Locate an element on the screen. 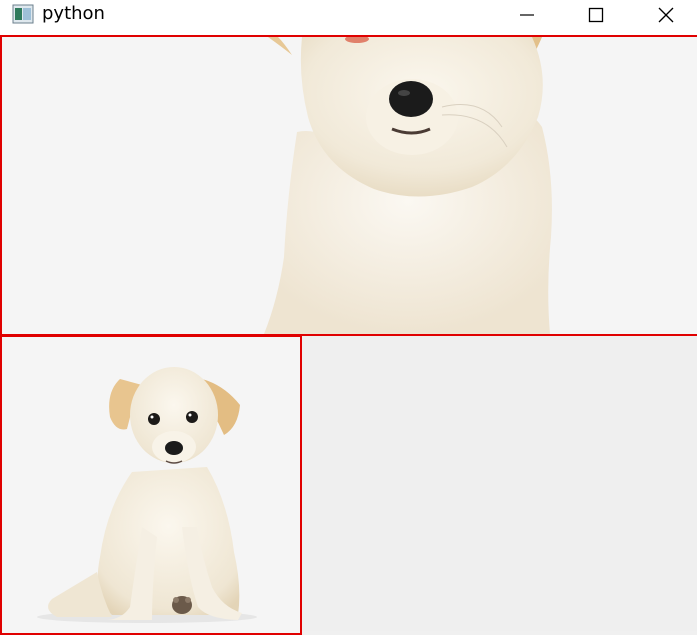 Image resolution: width=697 pixels, height=635 pixels. close-icon is located at coordinates (666, 15).